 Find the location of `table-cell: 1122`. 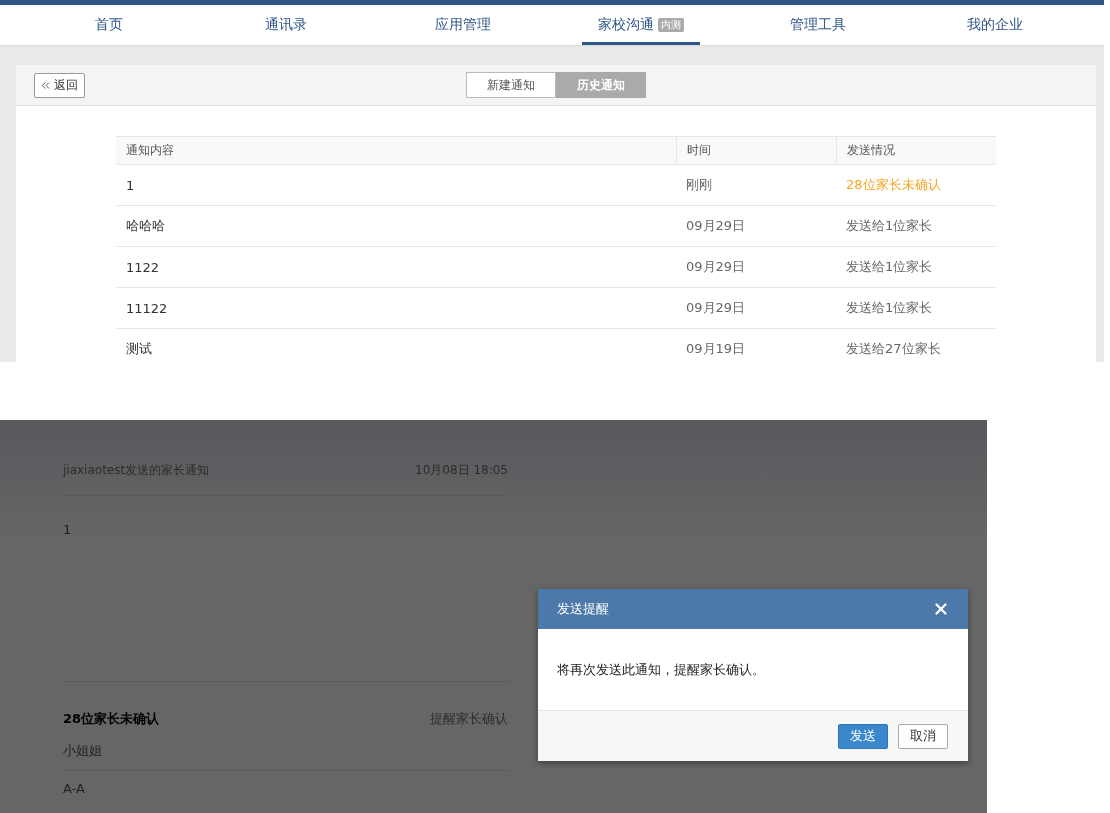

table-cell: 1122 is located at coordinates (143, 267).